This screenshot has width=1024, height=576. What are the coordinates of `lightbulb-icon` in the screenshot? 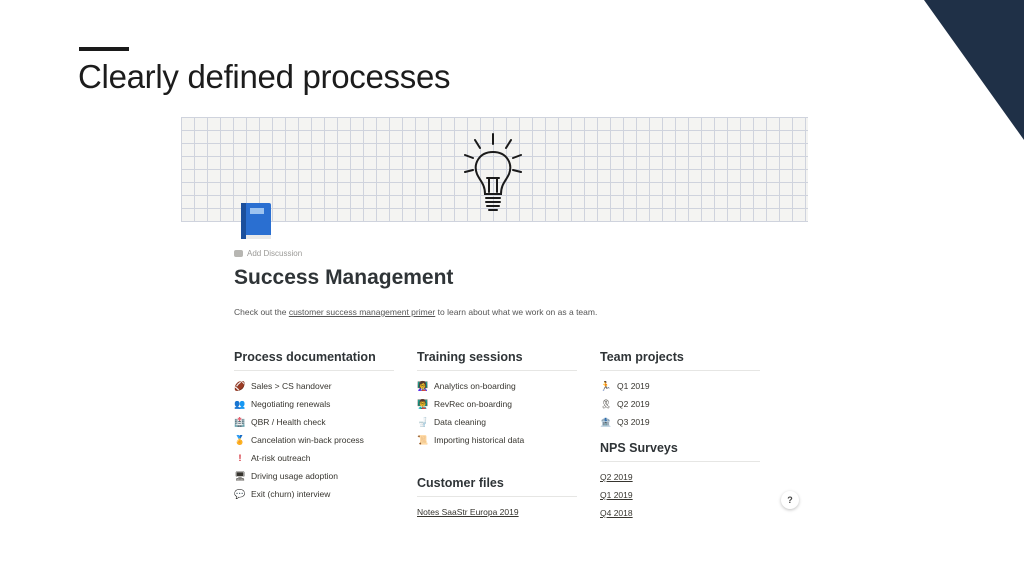 It's located at (493, 172).